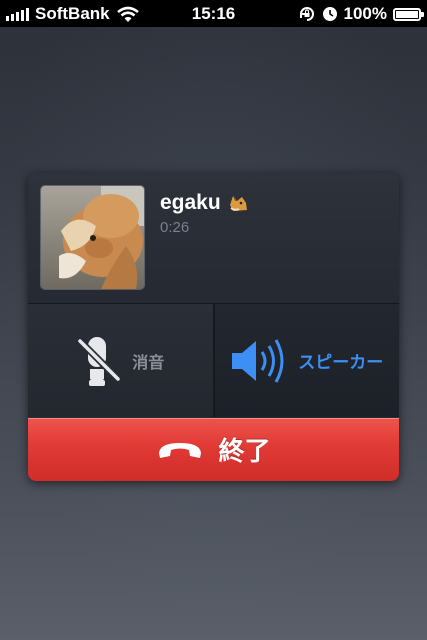 This screenshot has height=640, width=427. I want to click on phone-hangup-icon, so click(180, 450).